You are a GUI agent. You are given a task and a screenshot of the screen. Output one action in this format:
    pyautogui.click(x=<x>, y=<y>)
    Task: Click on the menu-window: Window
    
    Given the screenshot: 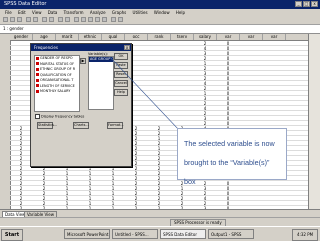 What is the action you would take?
    pyautogui.click(x=162, y=12)
    